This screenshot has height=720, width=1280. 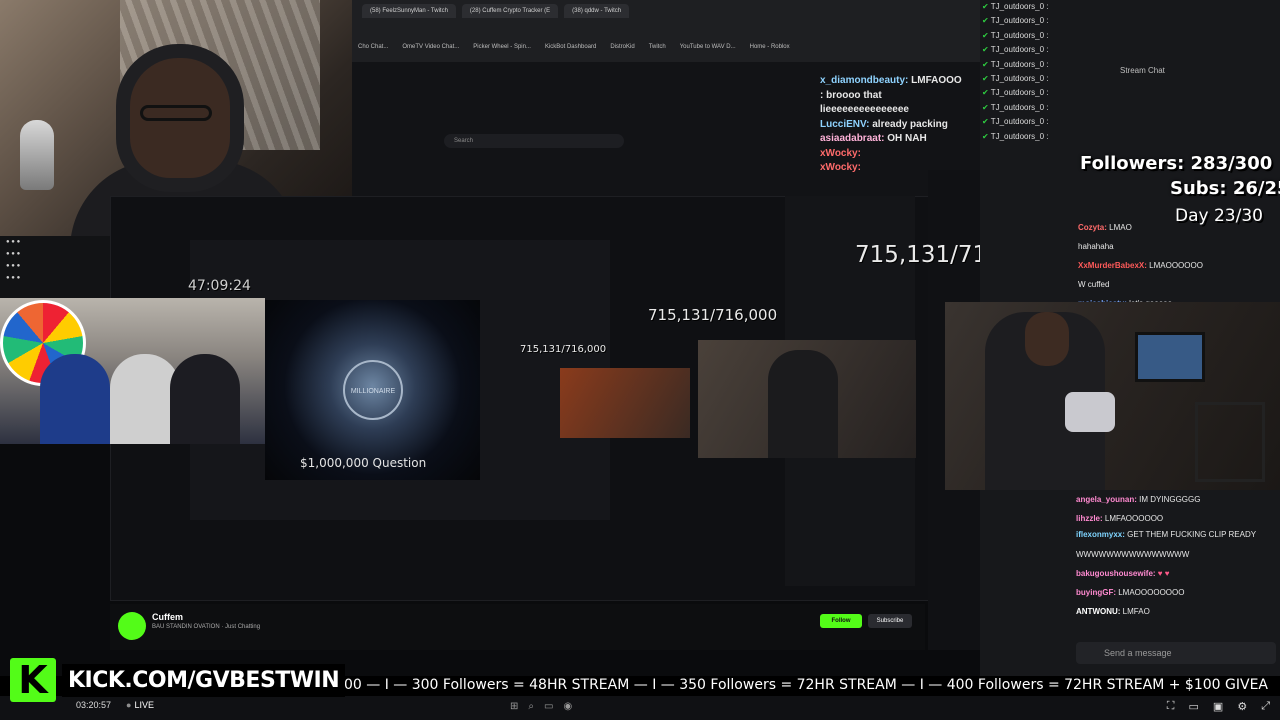 I want to click on chat-user: x_diamondbeauty:, so click(x=864, y=80).